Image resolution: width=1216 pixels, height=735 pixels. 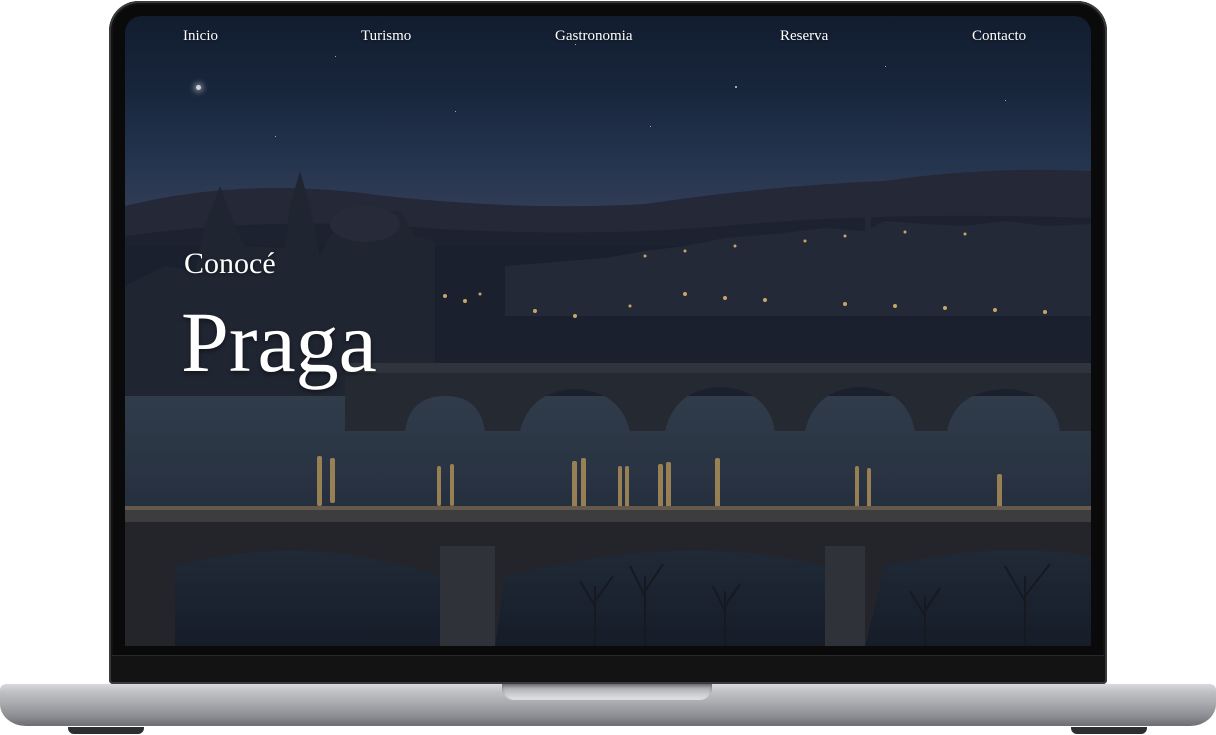 I want to click on nav-item-gastronomia: Gastronomia, so click(x=593, y=36).